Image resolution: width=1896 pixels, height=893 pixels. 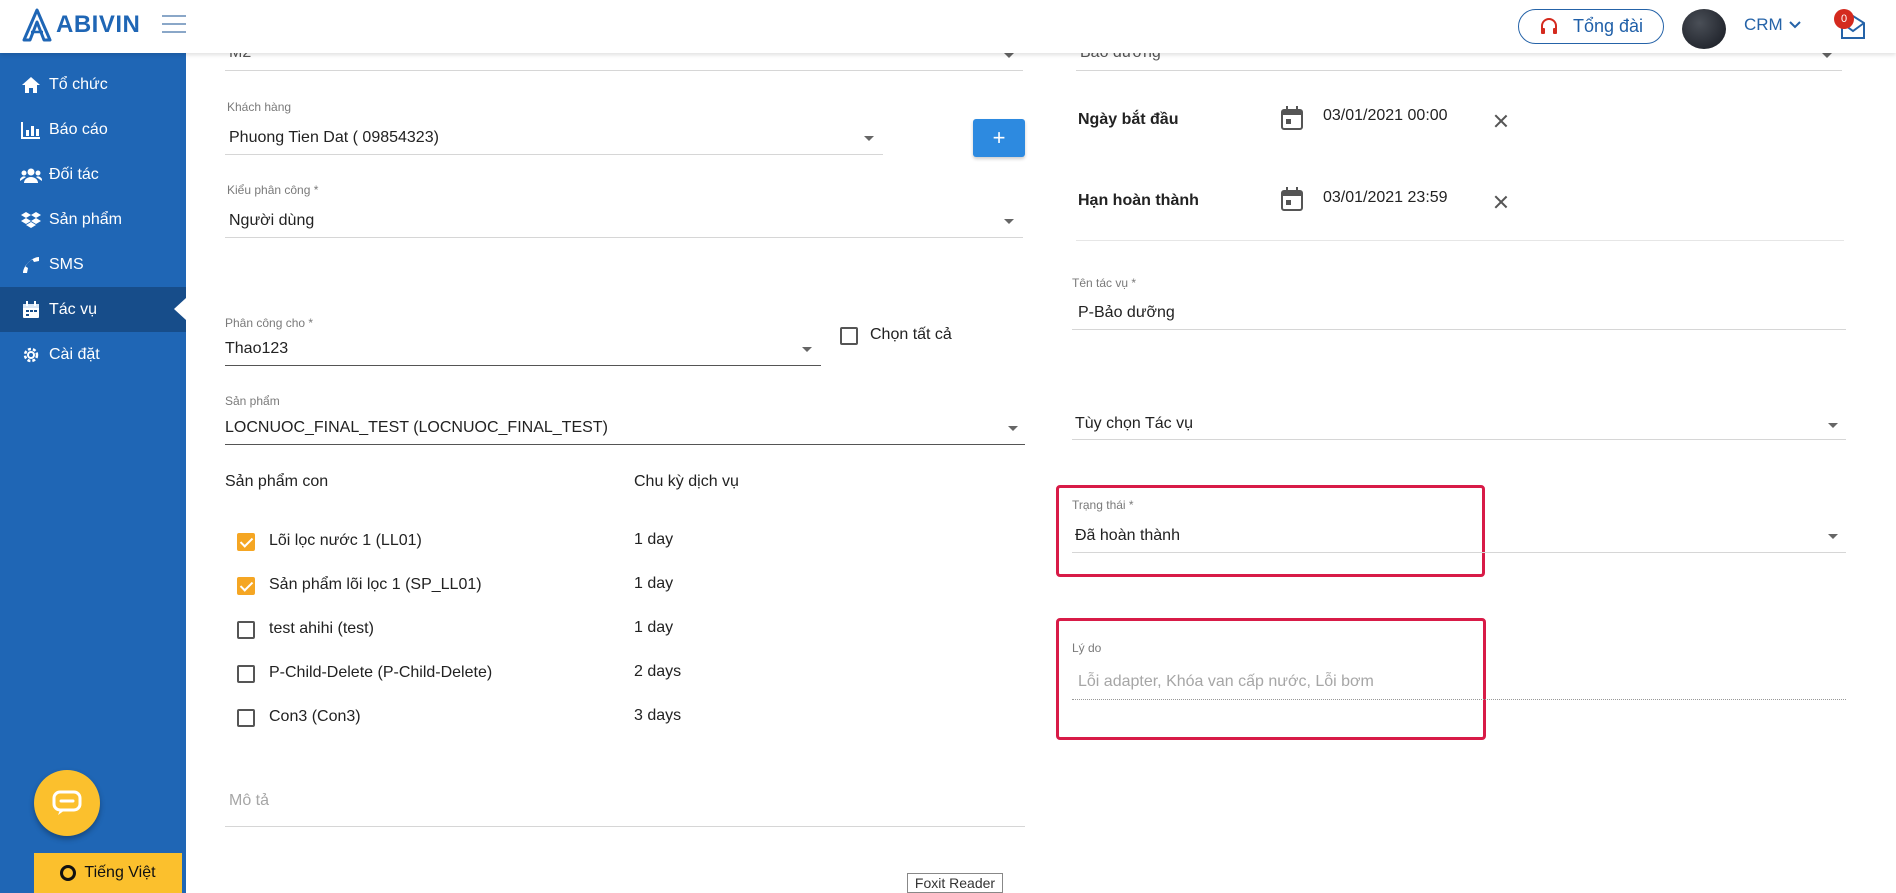 What do you see at coordinates (1459, 329) in the screenshot?
I see `task-name-underline` at bounding box center [1459, 329].